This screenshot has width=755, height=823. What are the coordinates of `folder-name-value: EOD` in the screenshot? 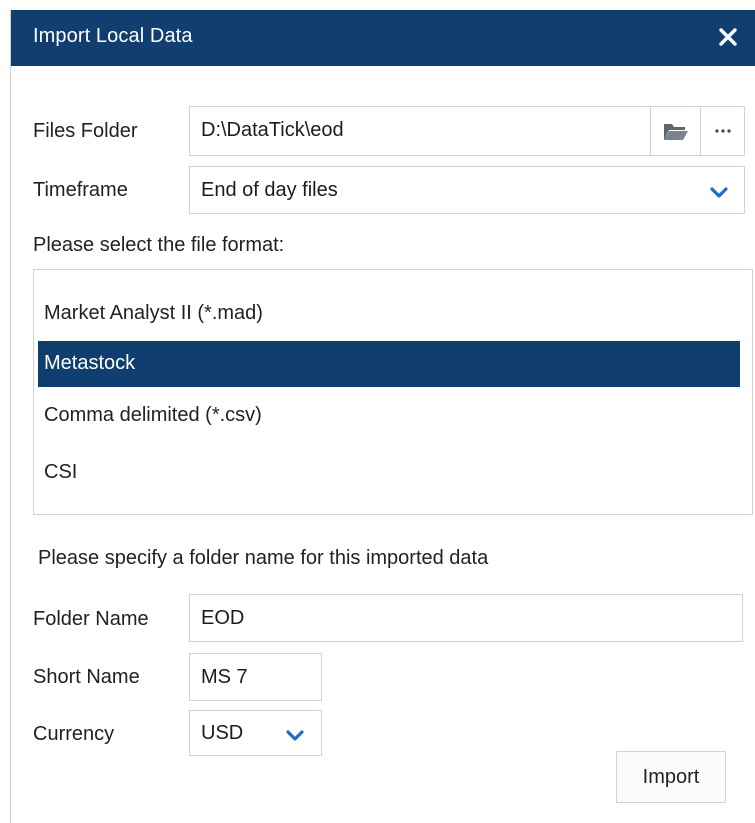 It's located at (223, 618).